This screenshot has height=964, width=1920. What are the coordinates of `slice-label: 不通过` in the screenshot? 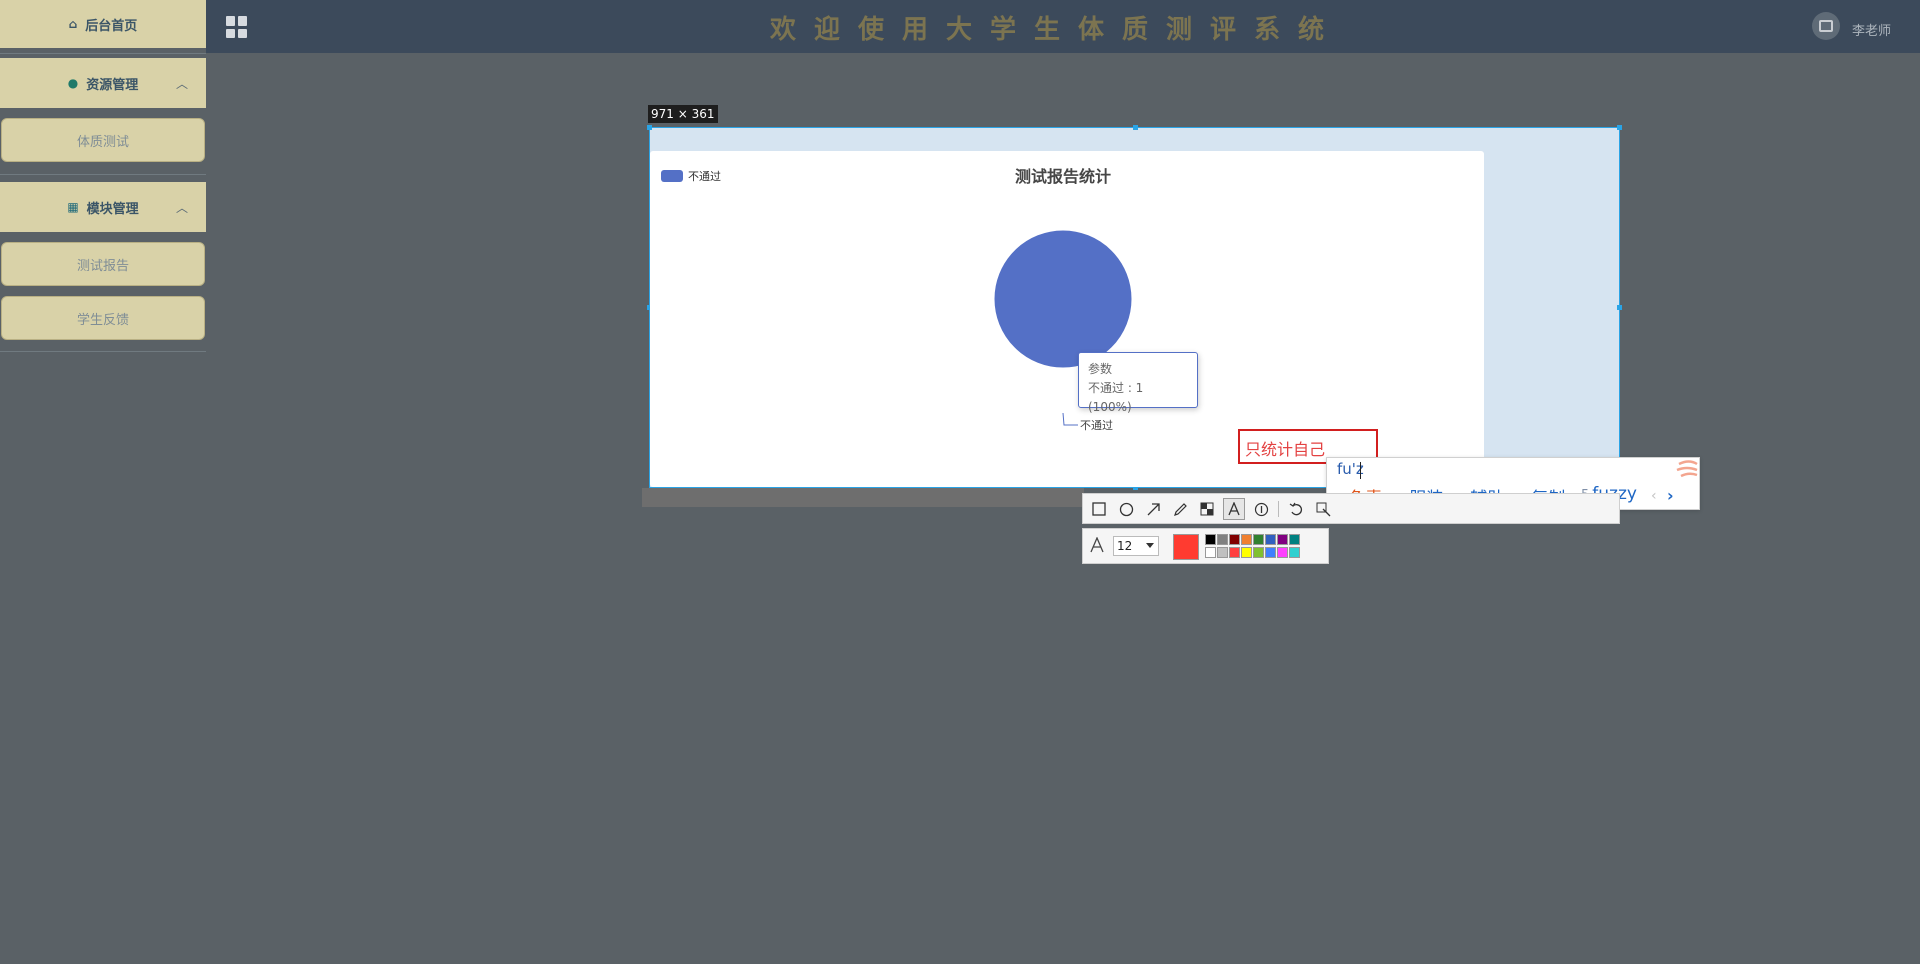 It's located at (1096, 425).